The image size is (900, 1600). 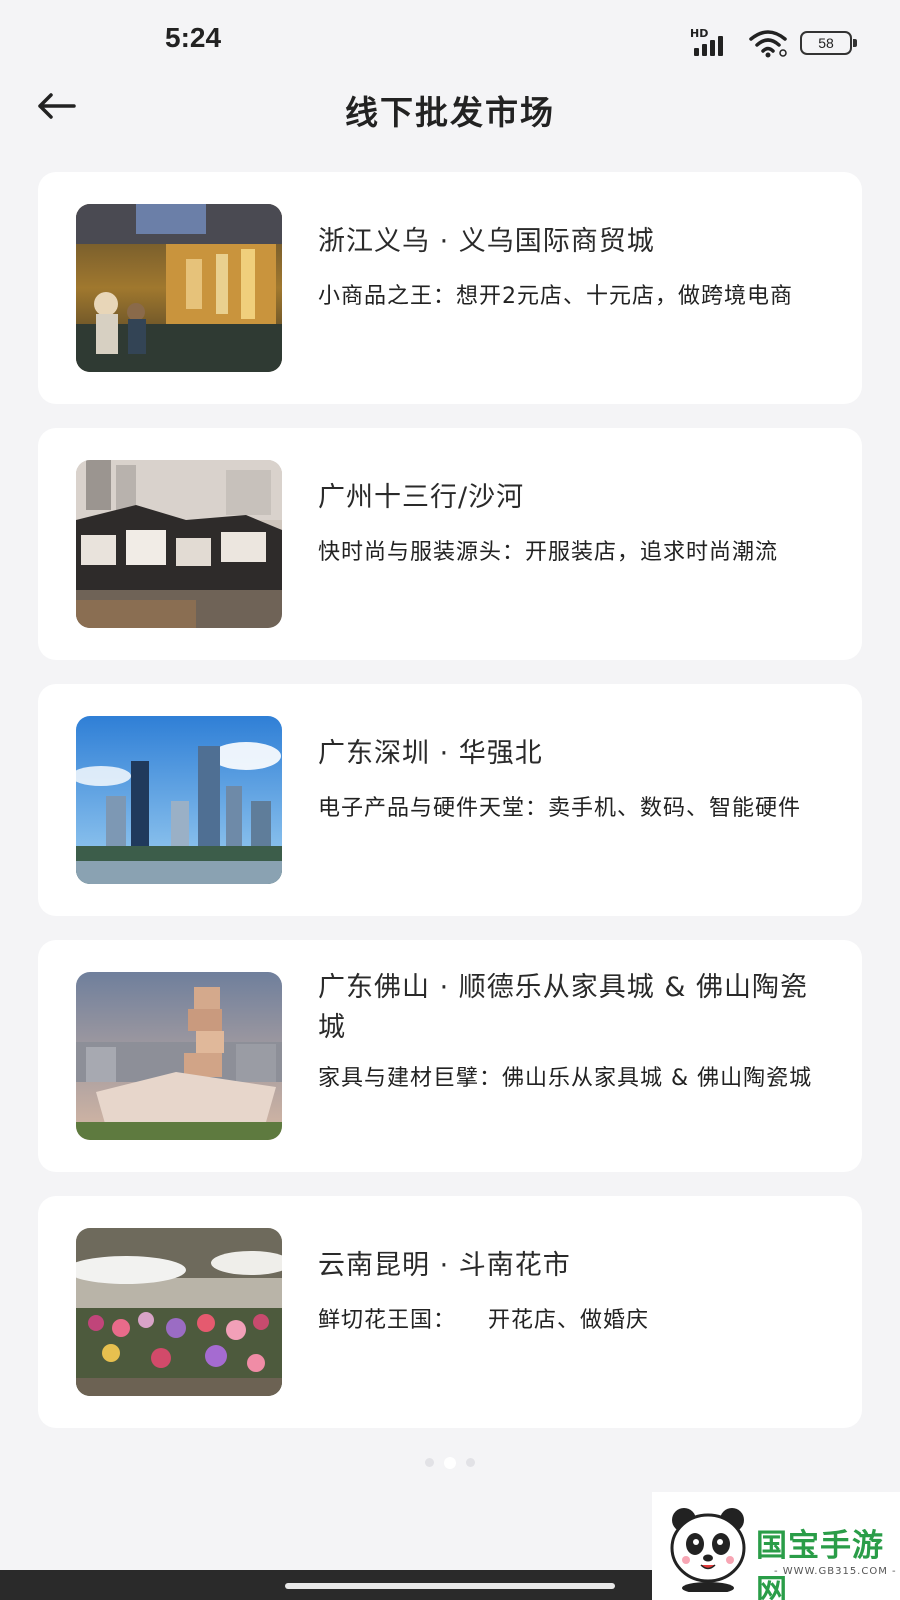 What do you see at coordinates (573, 1292) in the screenshot?
I see `market-text: 云南昆明 · 斗南花市 鲜切花王国： 开花店、做婚庆` at bounding box center [573, 1292].